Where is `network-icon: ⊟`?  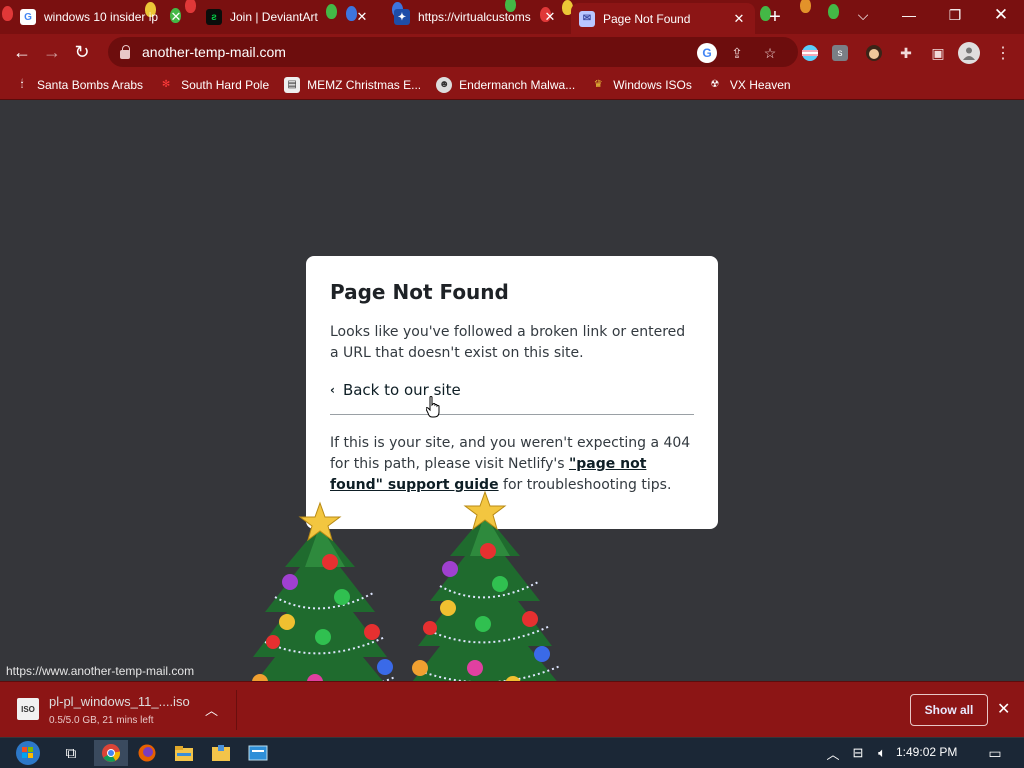 network-icon: ⊟ is located at coordinates (858, 753).